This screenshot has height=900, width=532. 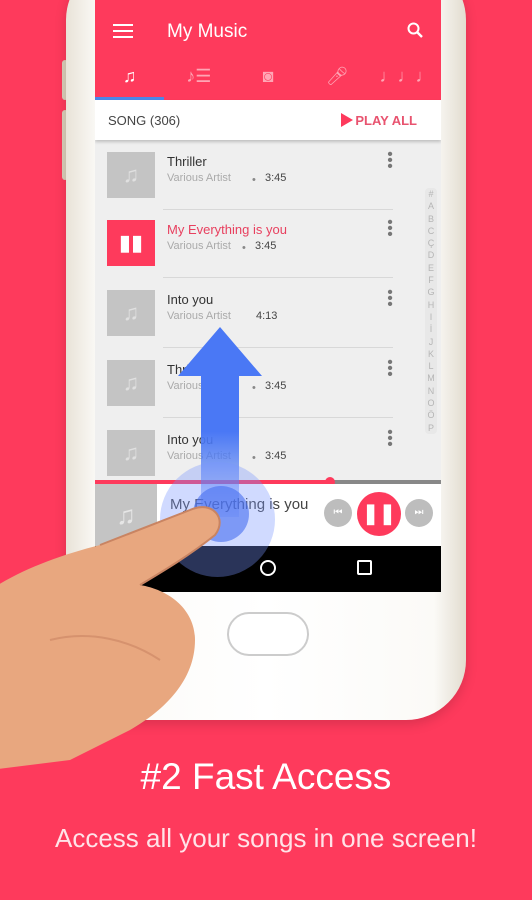 I want to click on index-letter: H, so click(x=431, y=305).